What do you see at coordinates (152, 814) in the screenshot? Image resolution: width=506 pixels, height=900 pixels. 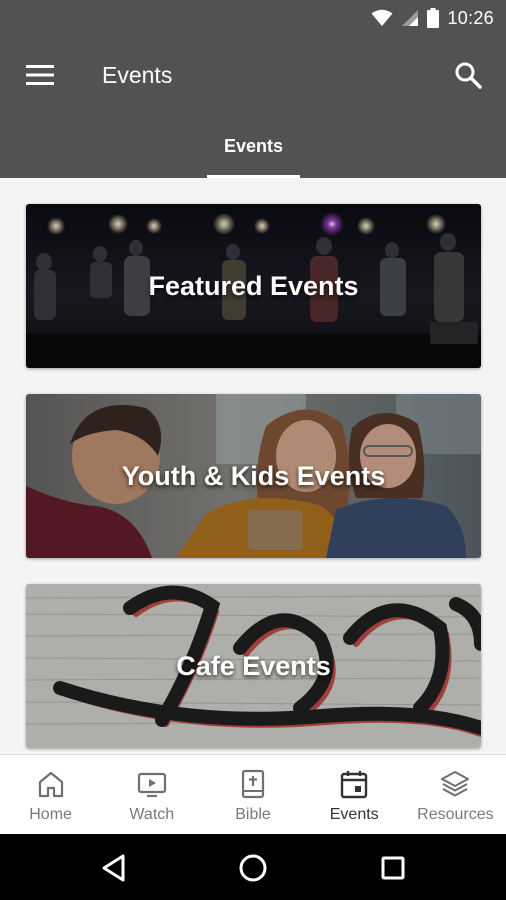 I see `nav-label: Watch` at bounding box center [152, 814].